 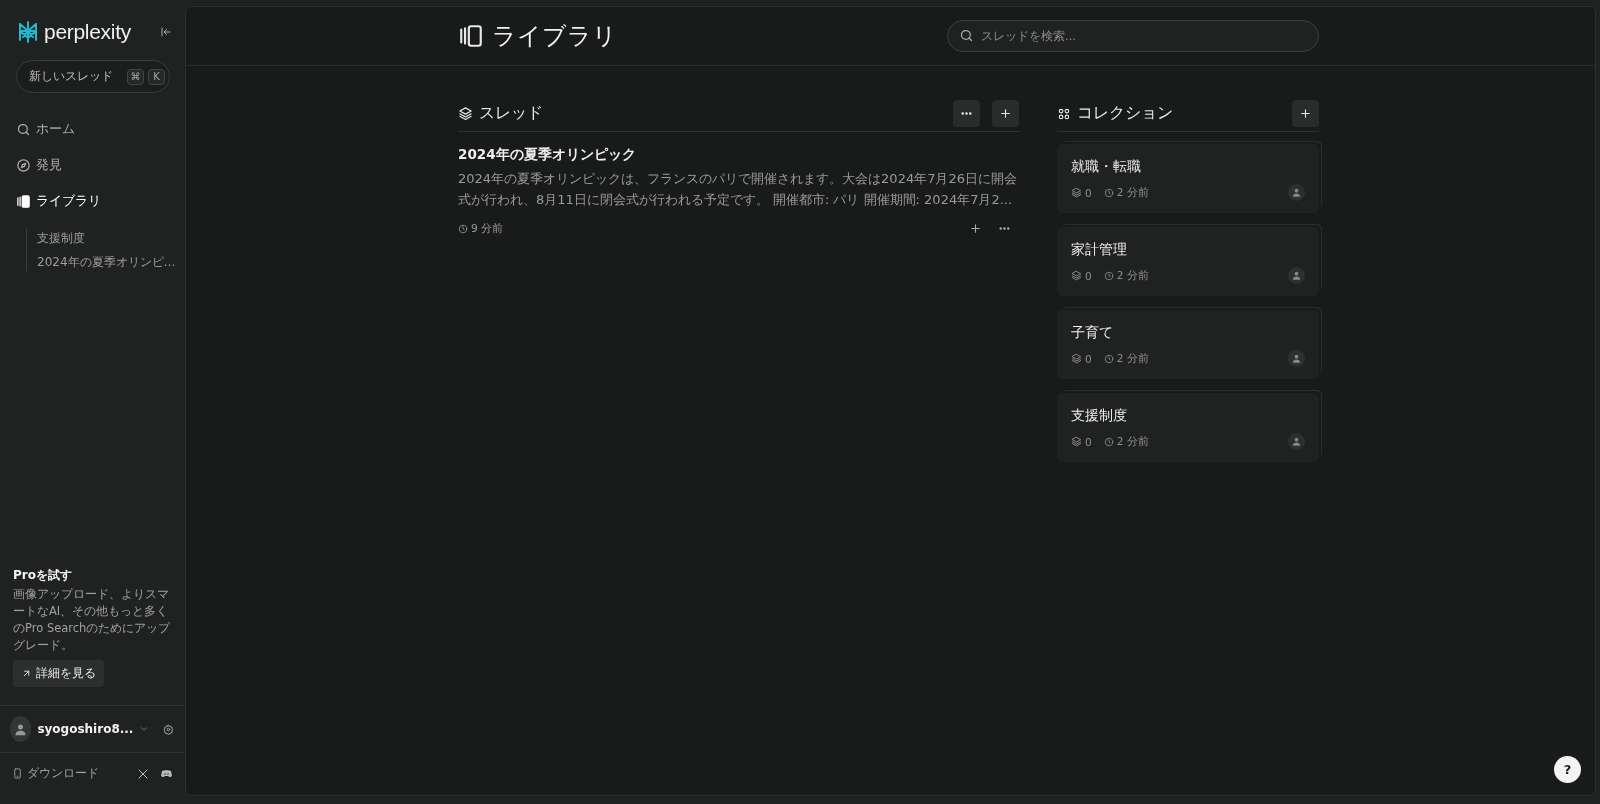 I want to click on shortcut-key: K, so click(x=156, y=76).